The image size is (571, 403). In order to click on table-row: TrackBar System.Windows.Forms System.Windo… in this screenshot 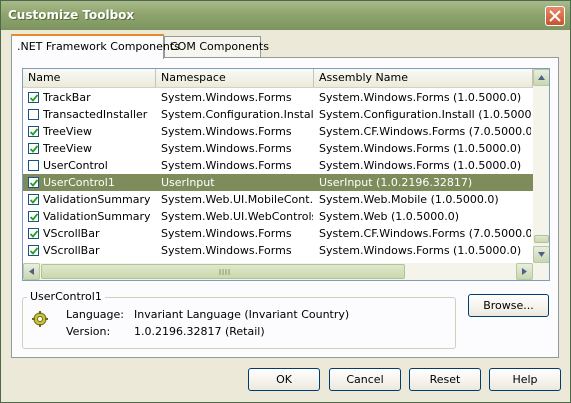, I will do `click(278, 97)`.